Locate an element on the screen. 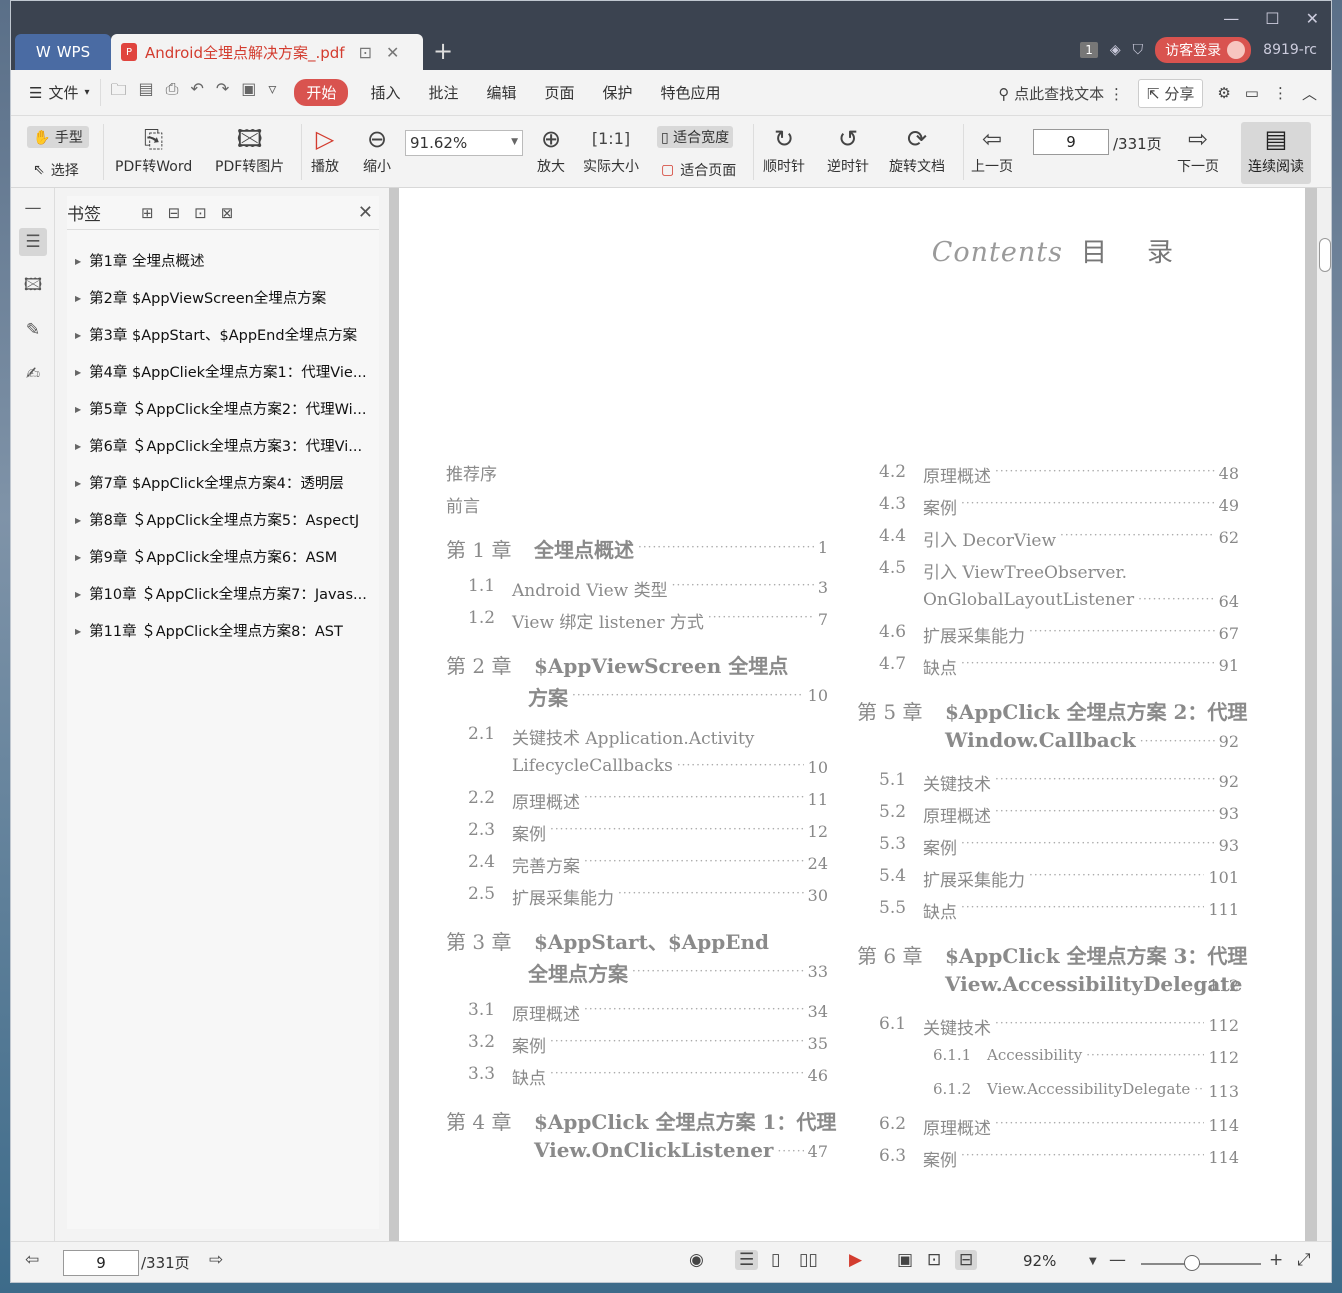  shirt-icon: ⛉ is located at coordinates (1138, 50).